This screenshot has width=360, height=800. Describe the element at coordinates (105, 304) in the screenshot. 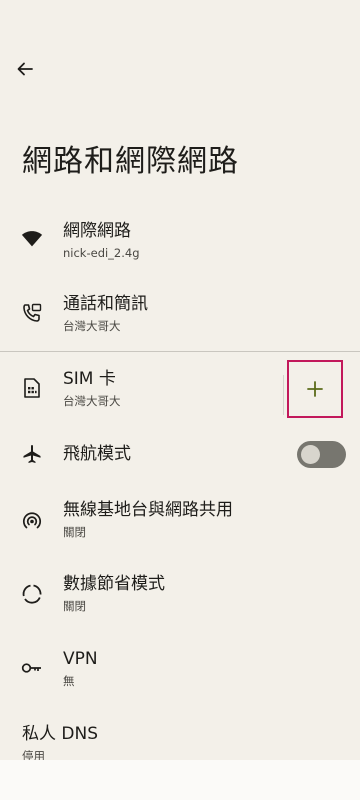

I see `item-label: 通話和簡訊` at that location.